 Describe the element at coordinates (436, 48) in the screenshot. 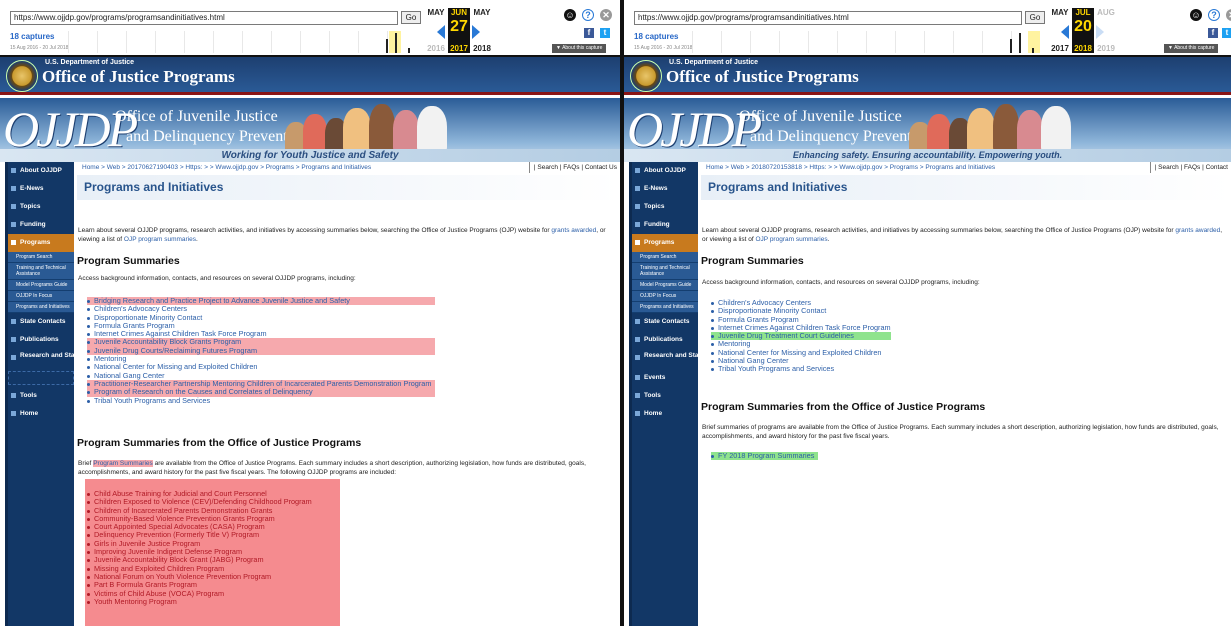

I see `prev-year-label: 2016` at that location.